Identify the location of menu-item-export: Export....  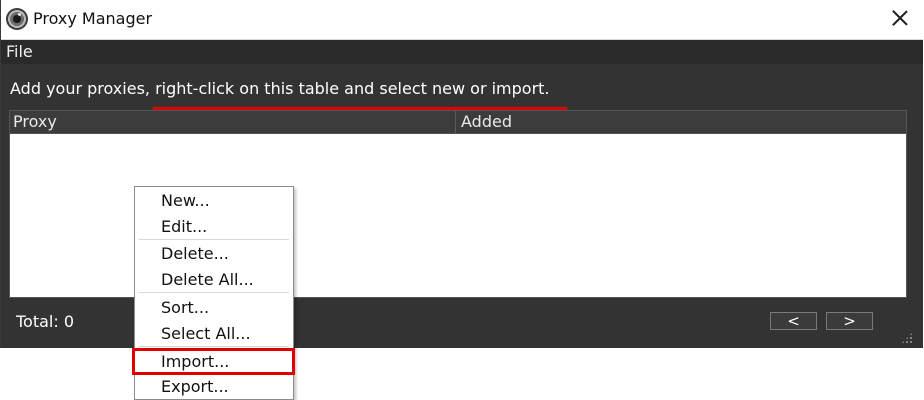
(195, 387).